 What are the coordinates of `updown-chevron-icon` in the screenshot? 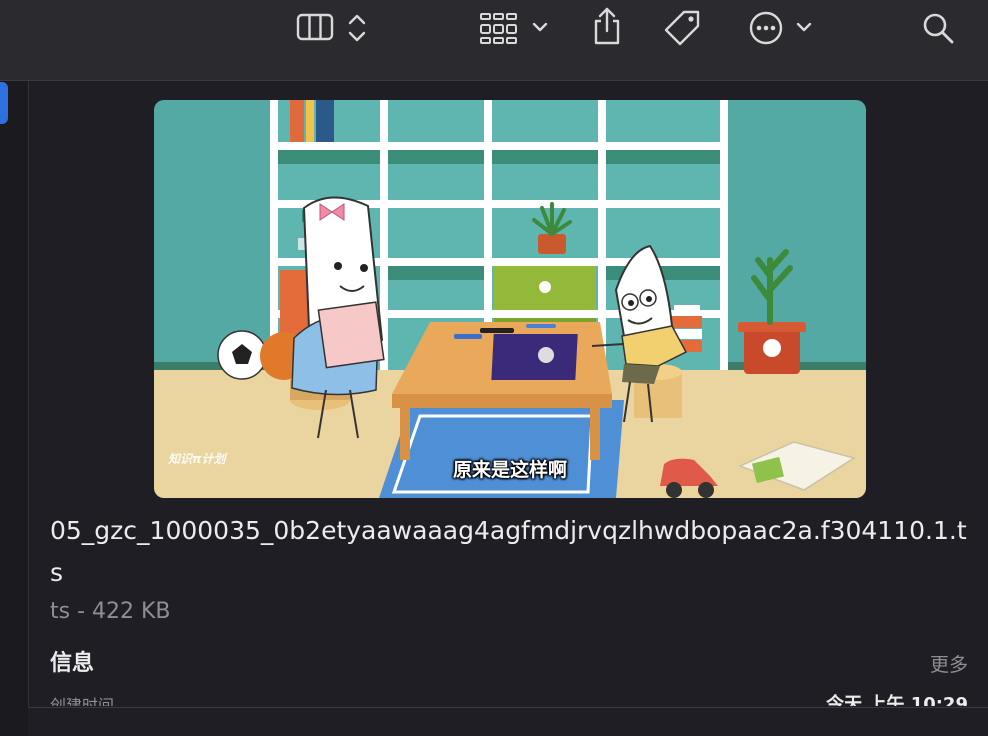 It's located at (357, 28).